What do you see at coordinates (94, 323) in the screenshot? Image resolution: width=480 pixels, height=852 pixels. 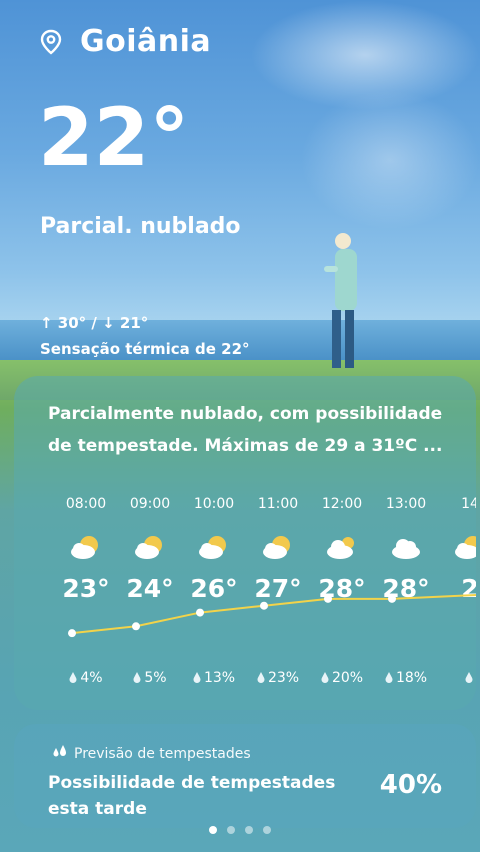 I see `high-low-temperature: ↑ 30° / ↓ 21°` at bounding box center [94, 323].